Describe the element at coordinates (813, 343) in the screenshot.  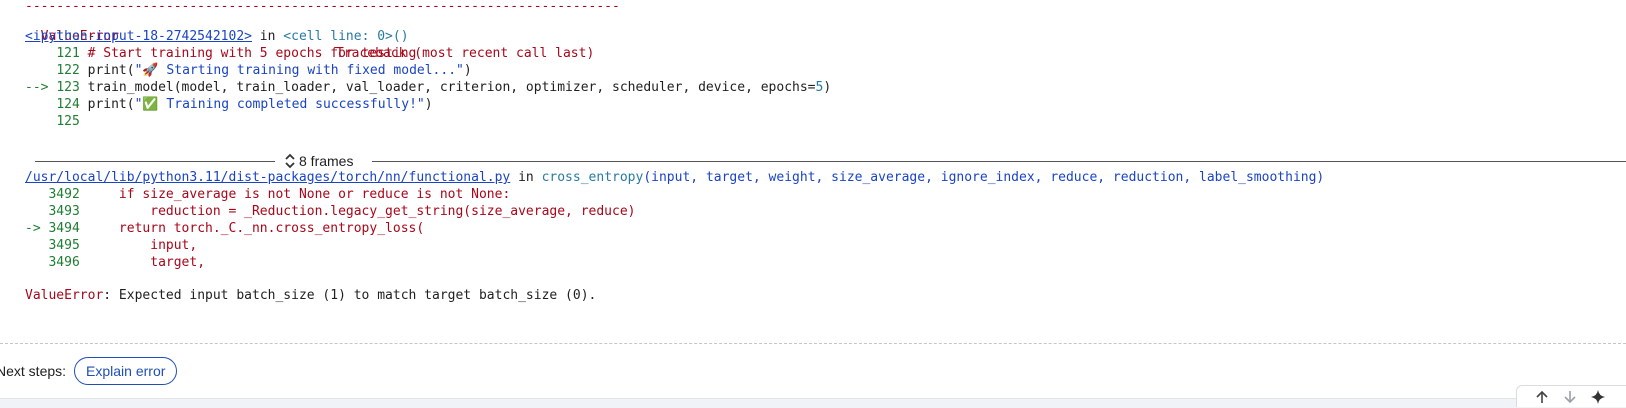
I see `cell-output-separator` at that location.